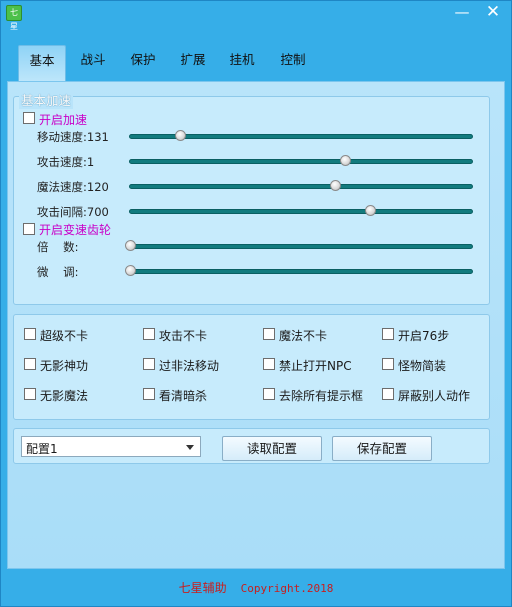  I want to click on enable-speed-checkbox, so click(29, 118).